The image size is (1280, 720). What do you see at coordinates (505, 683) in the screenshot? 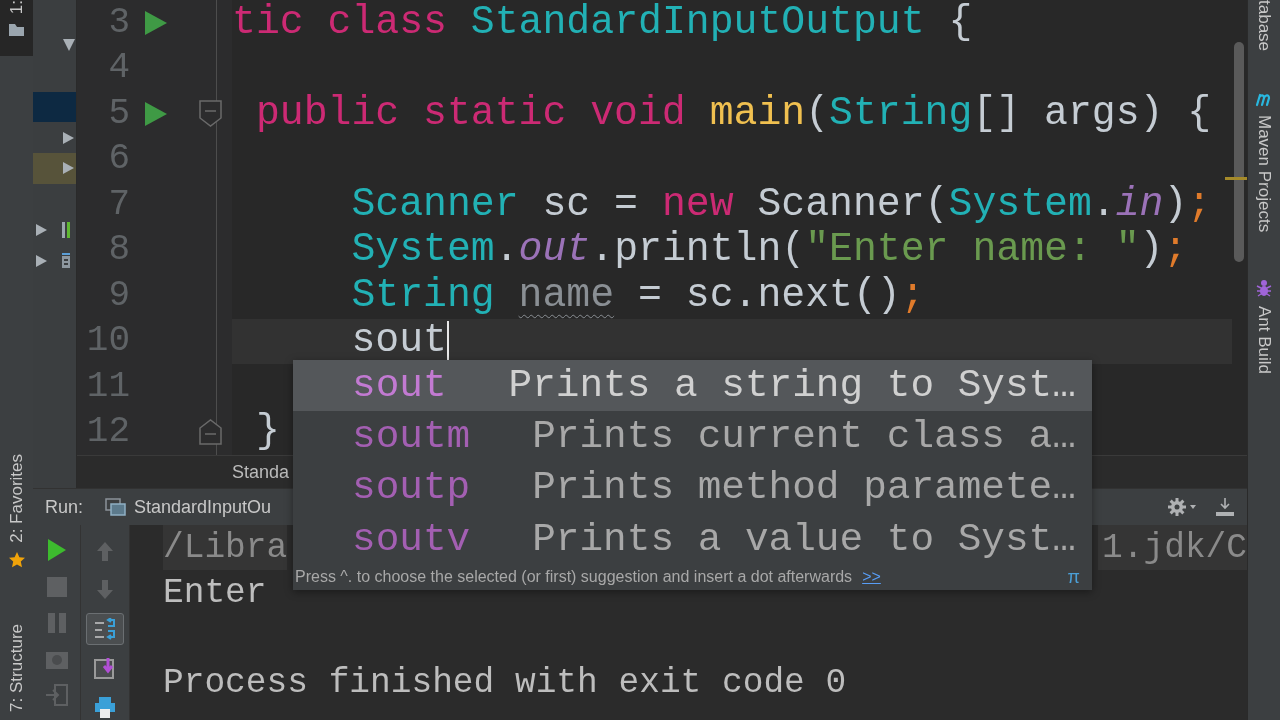
I see `console-text: Process finished with exit code 0` at bounding box center [505, 683].